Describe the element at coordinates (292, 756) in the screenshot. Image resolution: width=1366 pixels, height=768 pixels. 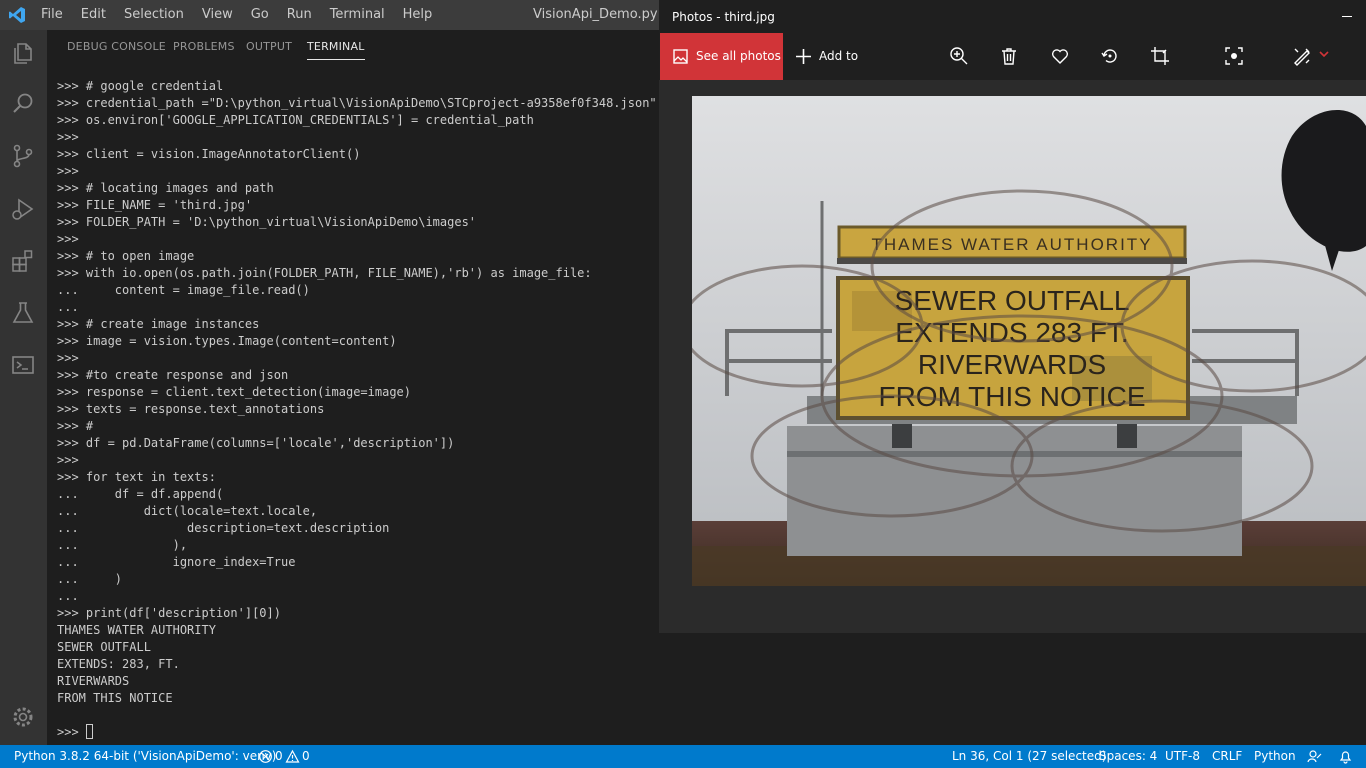
I see `warning-icon` at that location.